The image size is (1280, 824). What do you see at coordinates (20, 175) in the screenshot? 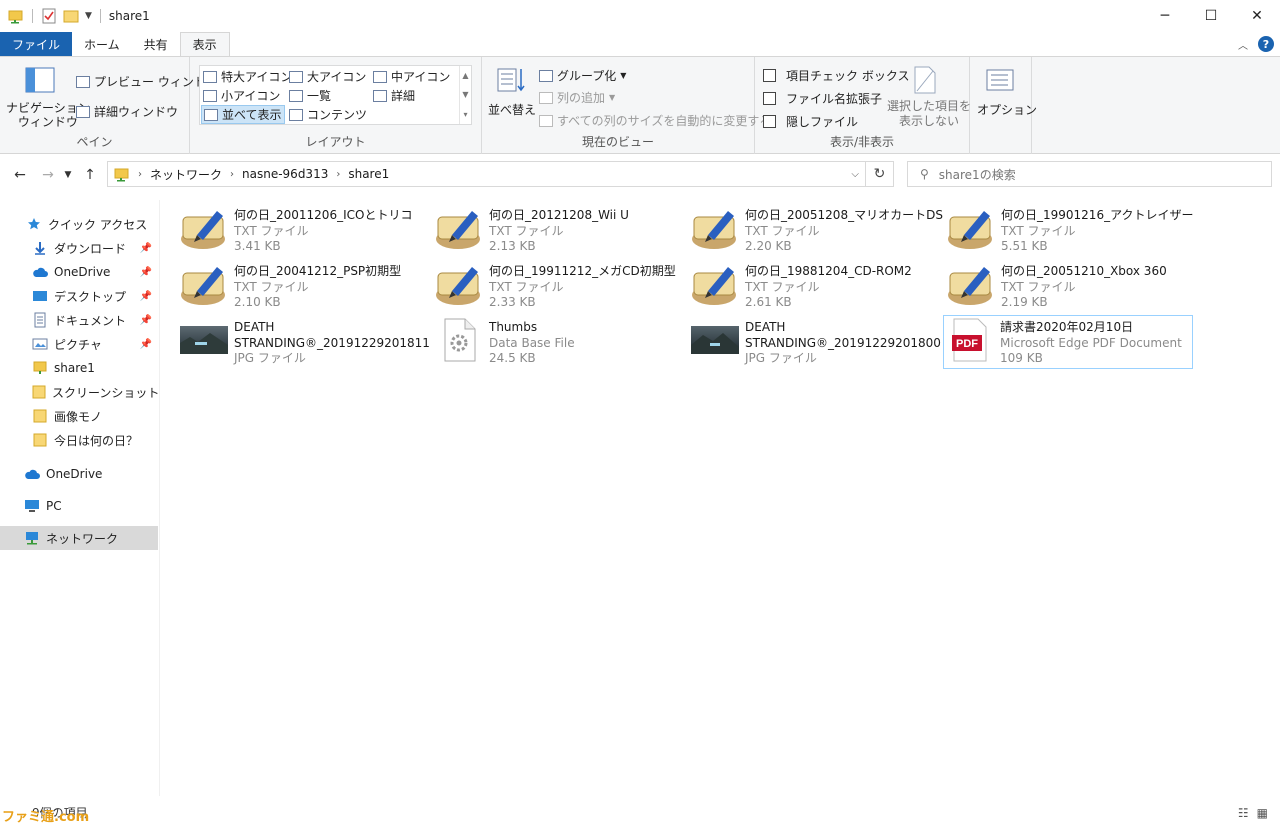
I see `back-button: ←` at bounding box center [20, 175].